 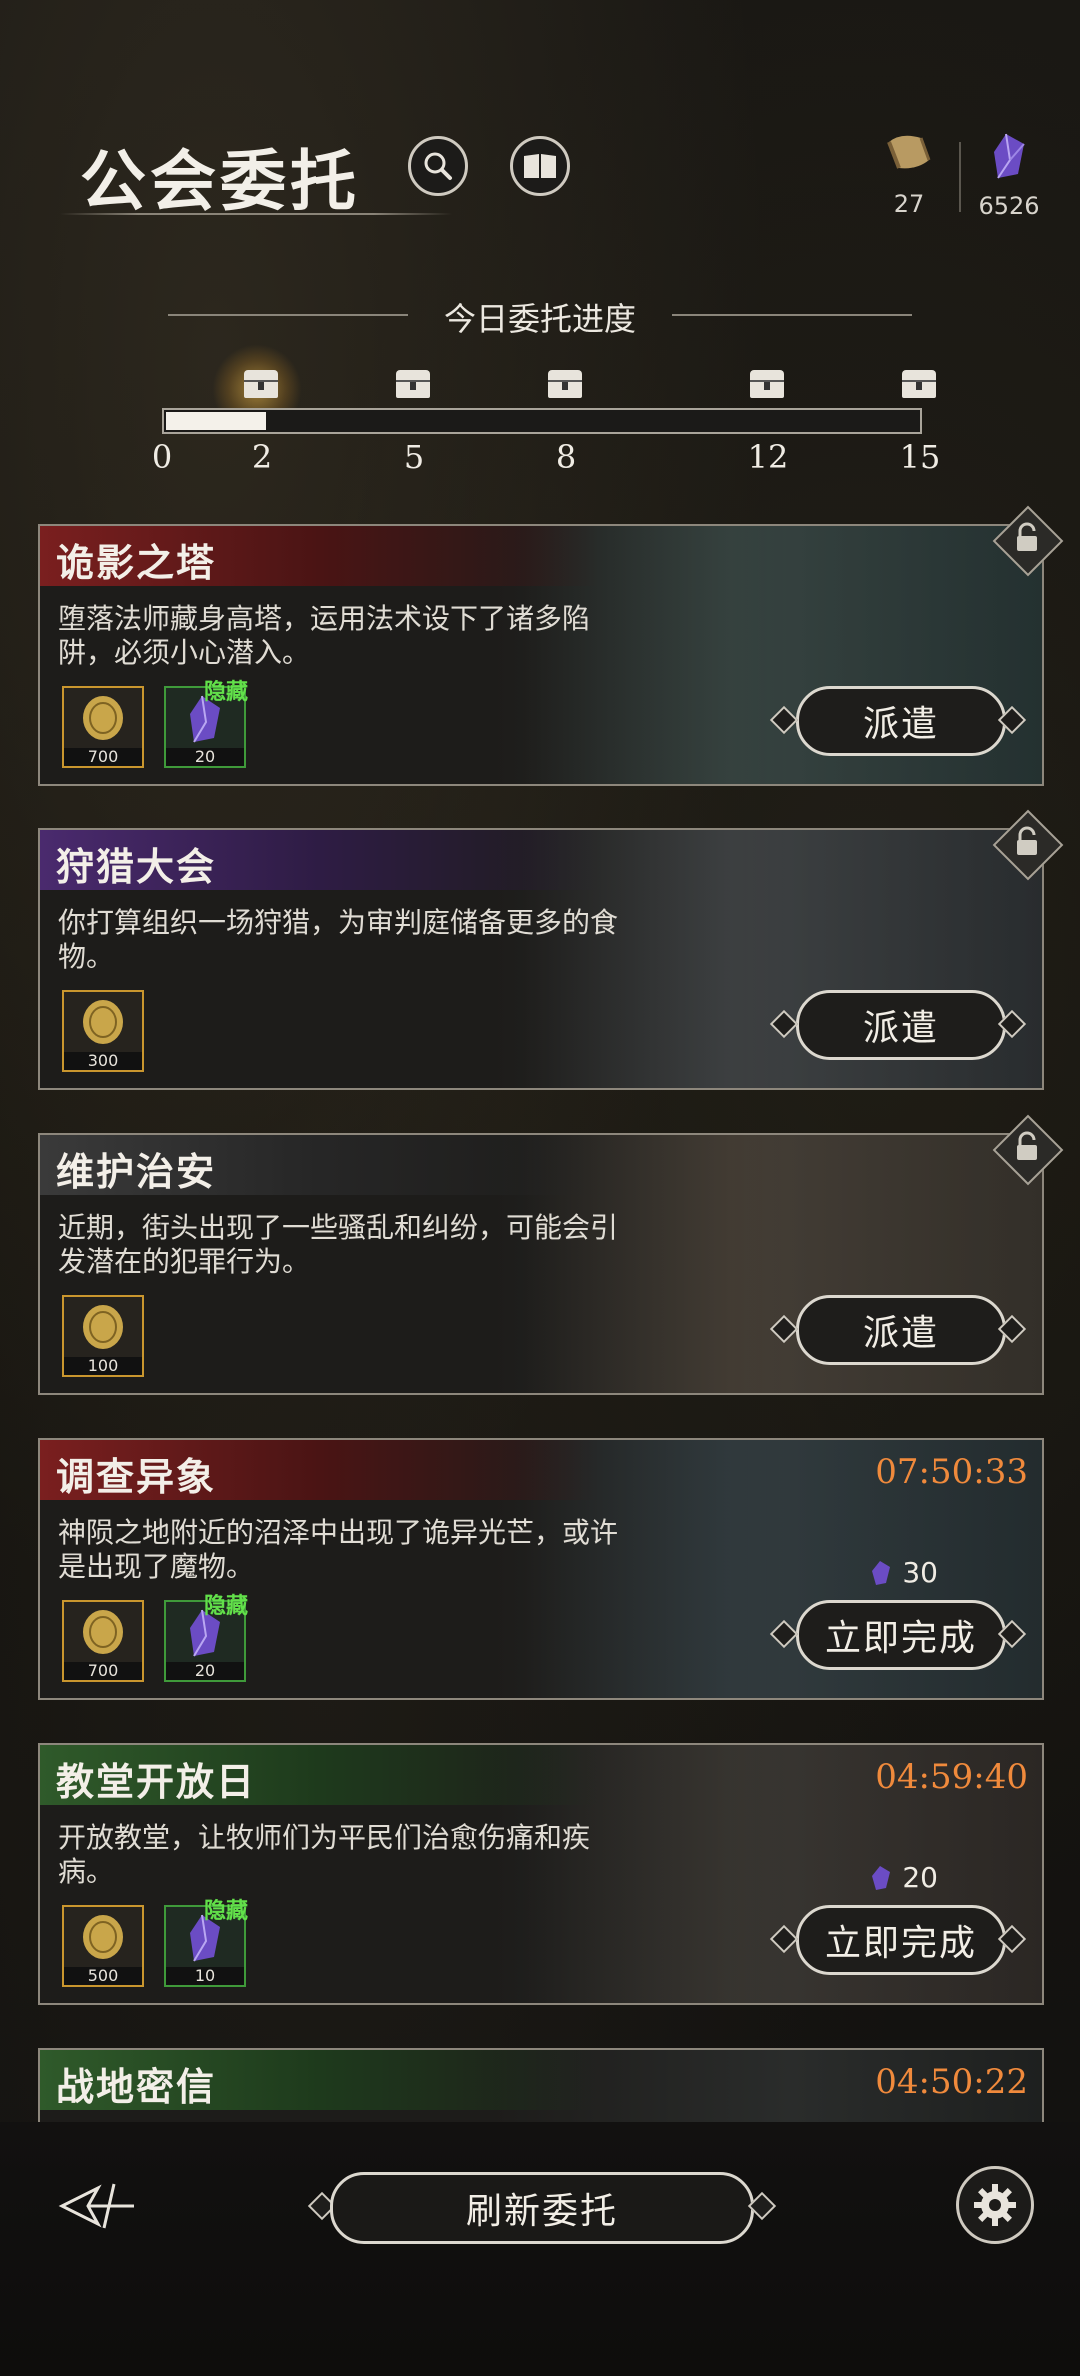 I want to click on scroll-resource: 27, so click(x=909, y=174).